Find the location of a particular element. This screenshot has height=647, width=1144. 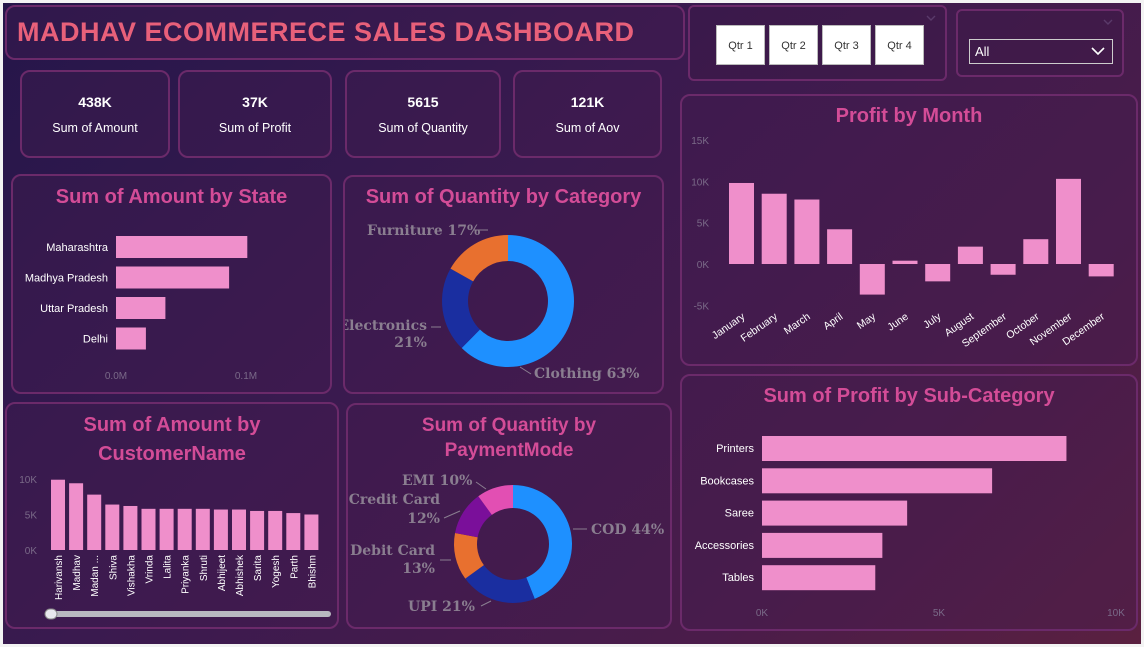

x-tick-label: April is located at coordinates (833, 322).